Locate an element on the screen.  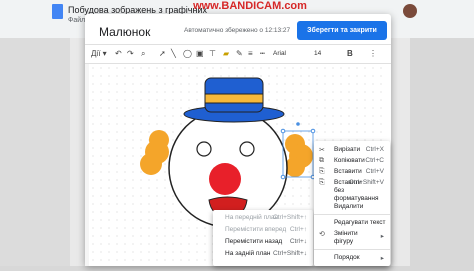
font-size-select: 14 is located at coordinates (324, 53).